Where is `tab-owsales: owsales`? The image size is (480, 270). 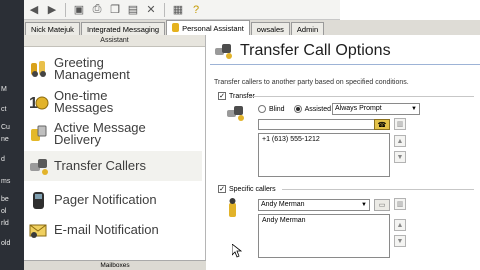 tab-owsales: owsales is located at coordinates (270, 28).